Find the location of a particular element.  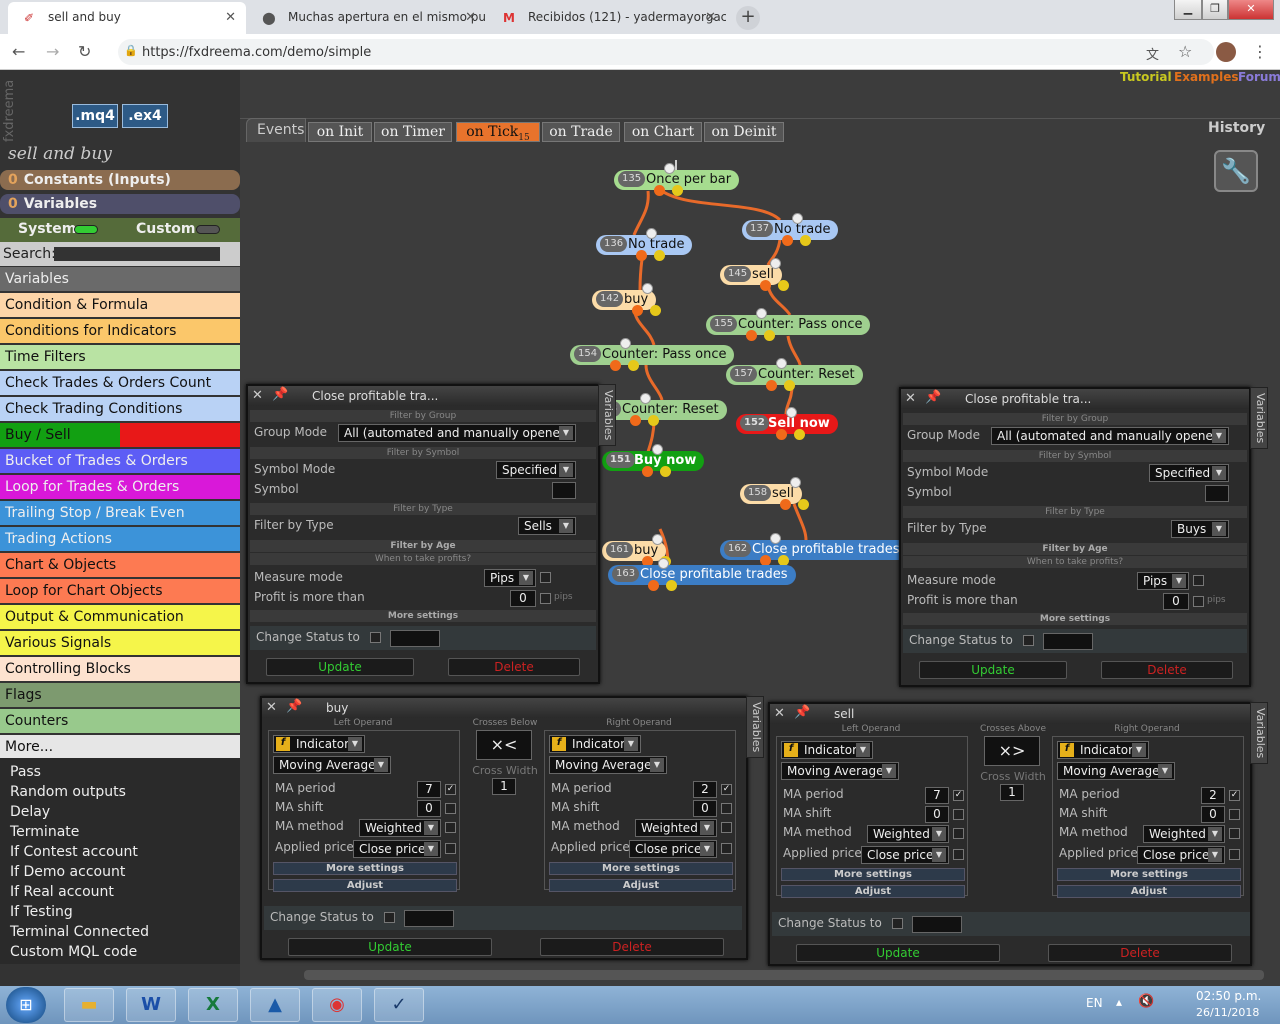

checkmark-app-icon: ✓ is located at coordinates (399, 1005).